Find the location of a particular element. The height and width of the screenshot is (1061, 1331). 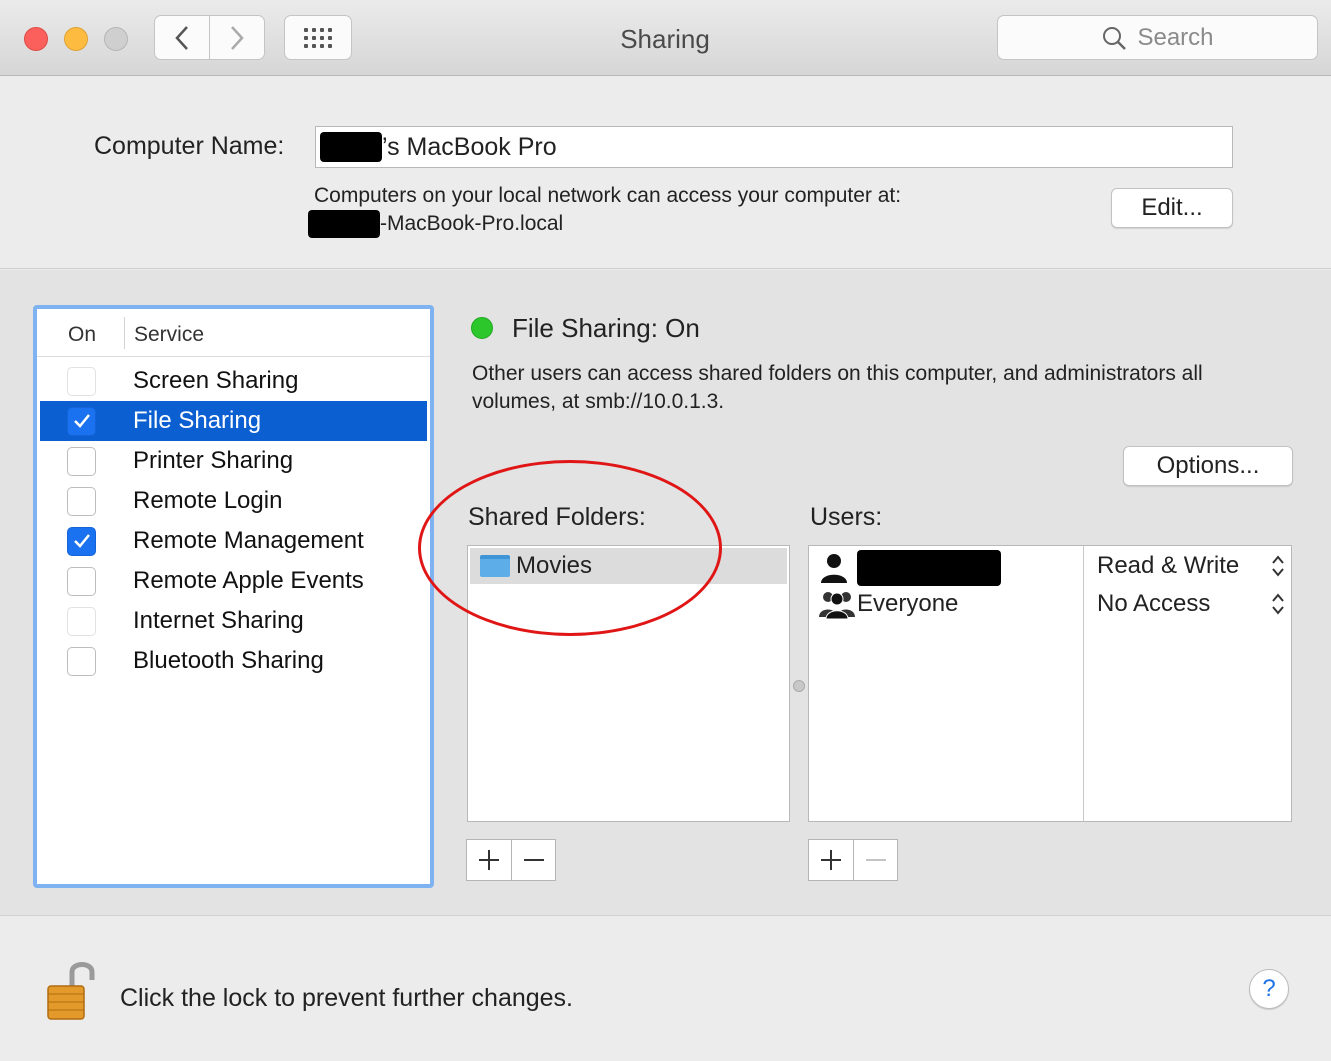

help-button: ? is located at coordinates (1269, 989).